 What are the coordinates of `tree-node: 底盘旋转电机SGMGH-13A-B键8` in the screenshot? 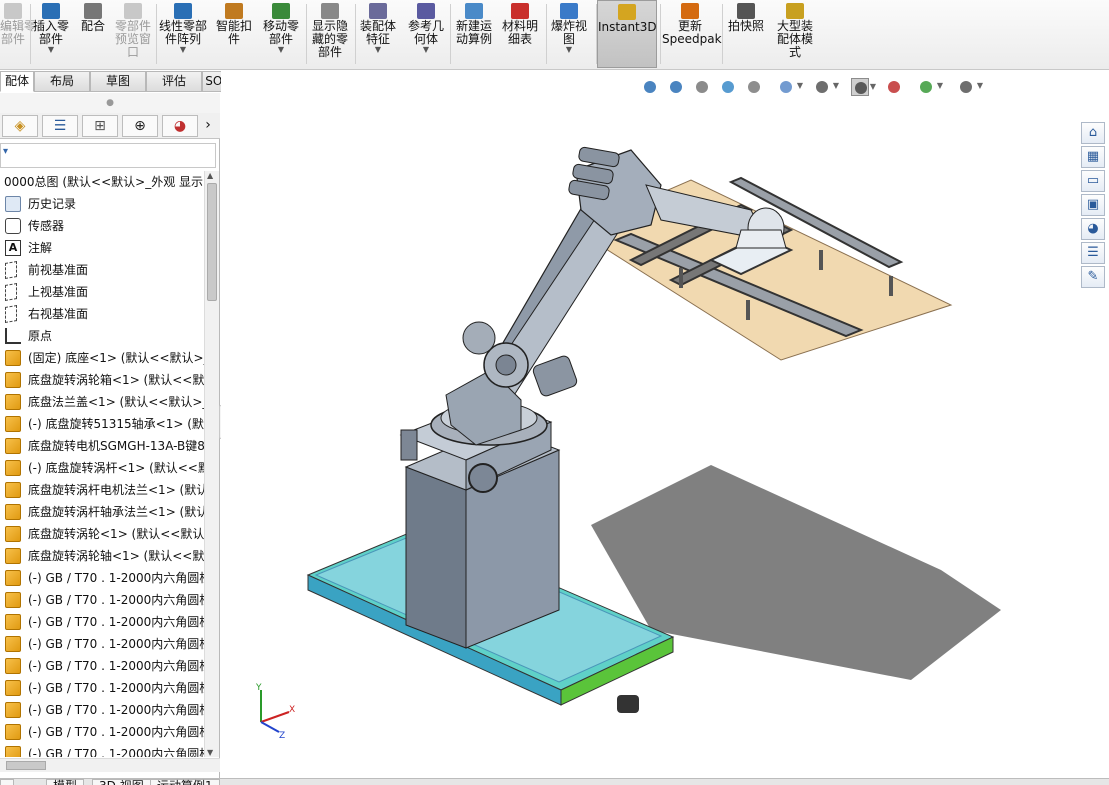 It's located at (102, 446).